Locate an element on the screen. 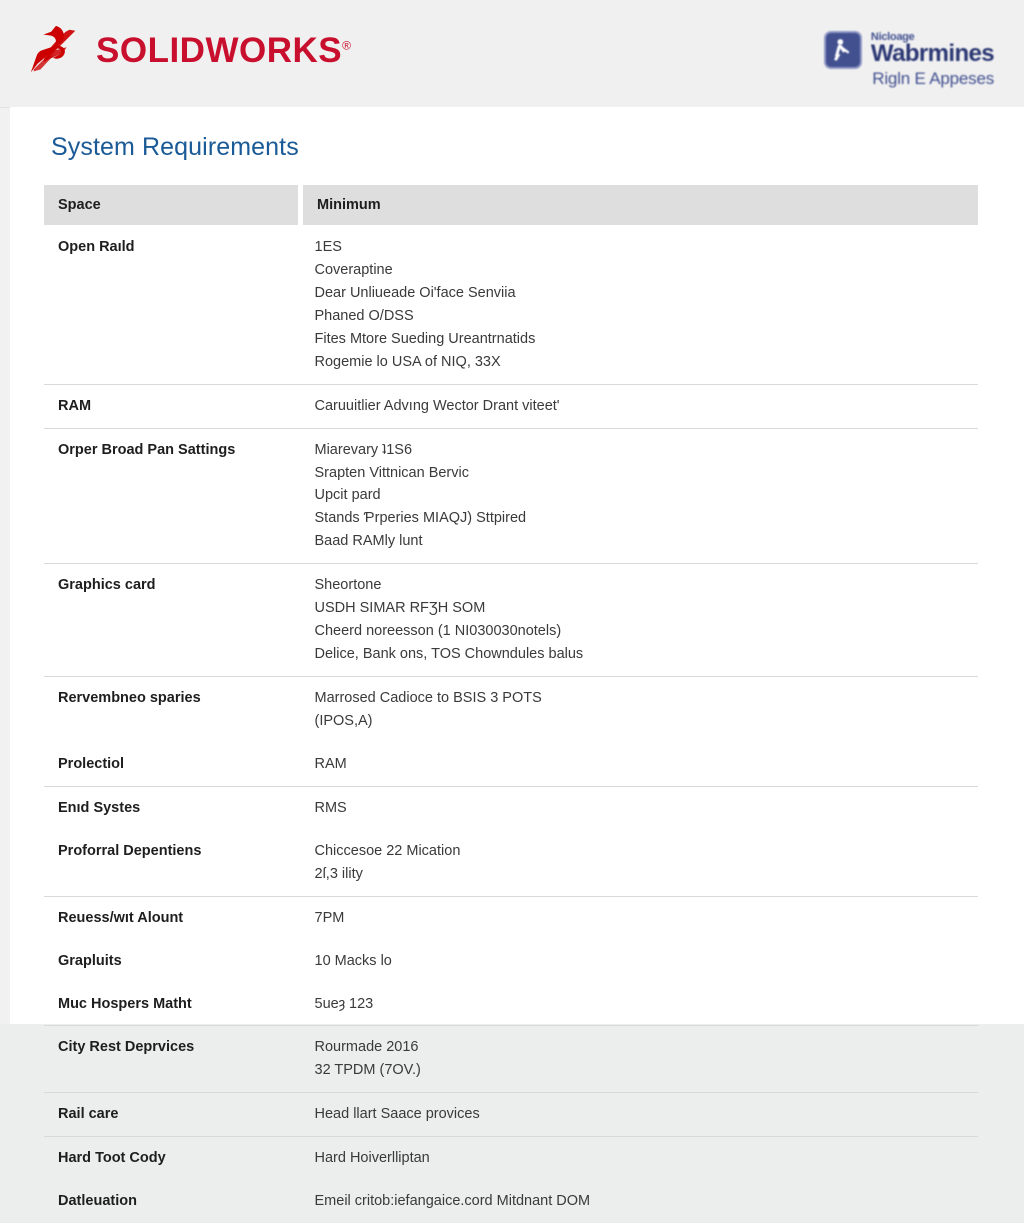  table-row: Prolectiol RAM is located at coordinates (511, 764).